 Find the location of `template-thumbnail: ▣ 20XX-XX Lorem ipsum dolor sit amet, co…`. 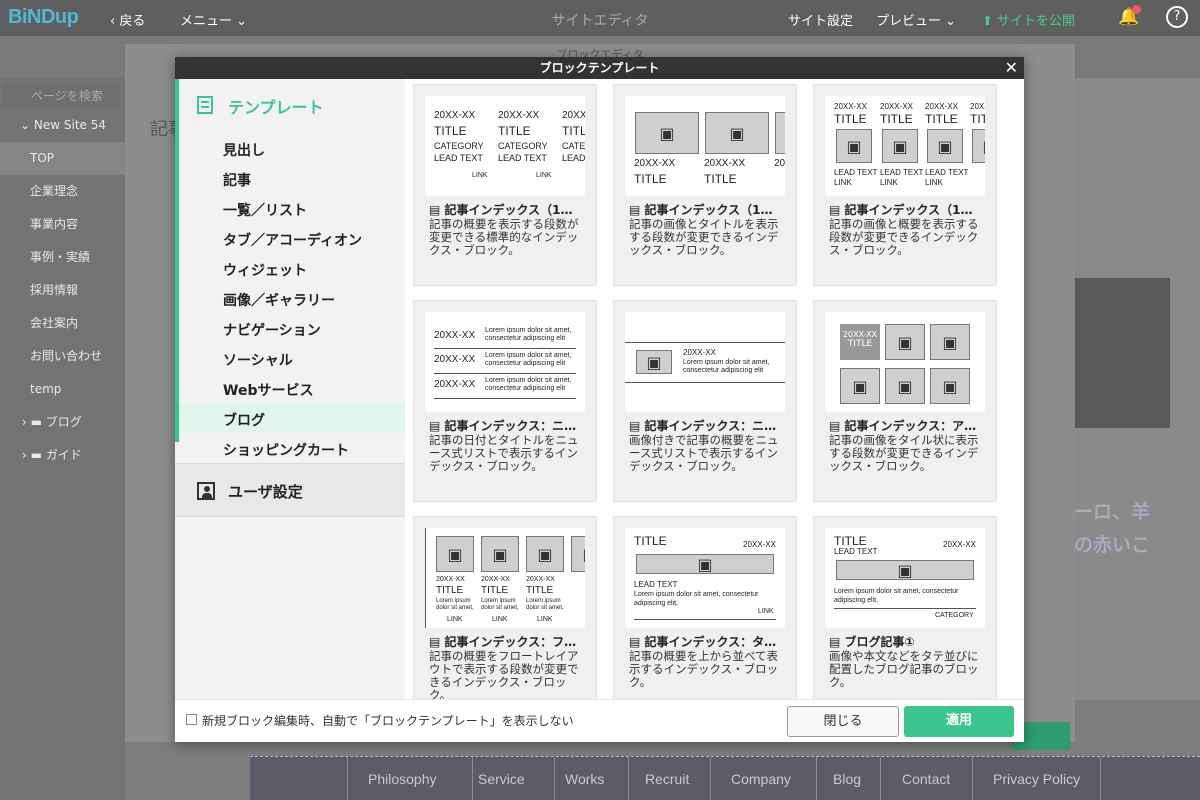

template-thumbnail: ▣ 20XX-XX Lorem ipsum dolor sit amet, co… is located at coordinates (705, 362).